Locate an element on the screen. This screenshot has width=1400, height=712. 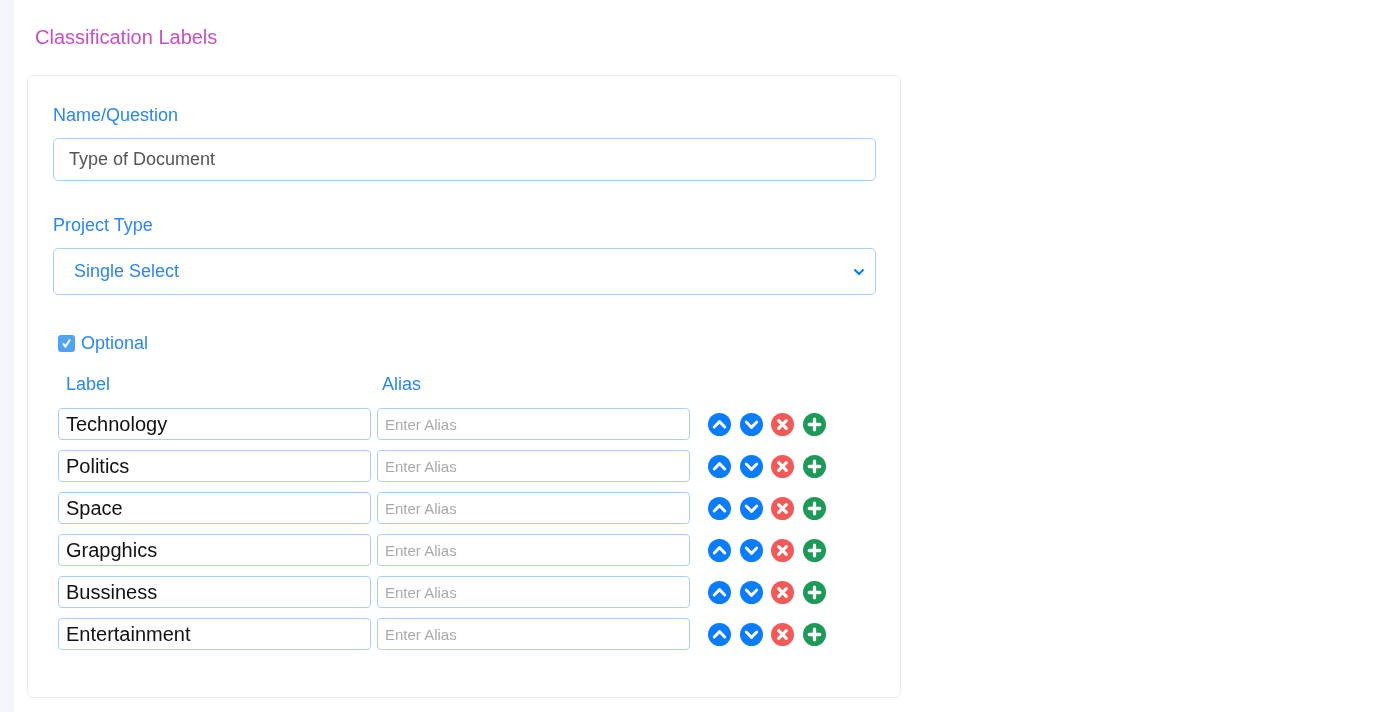
optional-checkbox is located at coordinates (66, 343).